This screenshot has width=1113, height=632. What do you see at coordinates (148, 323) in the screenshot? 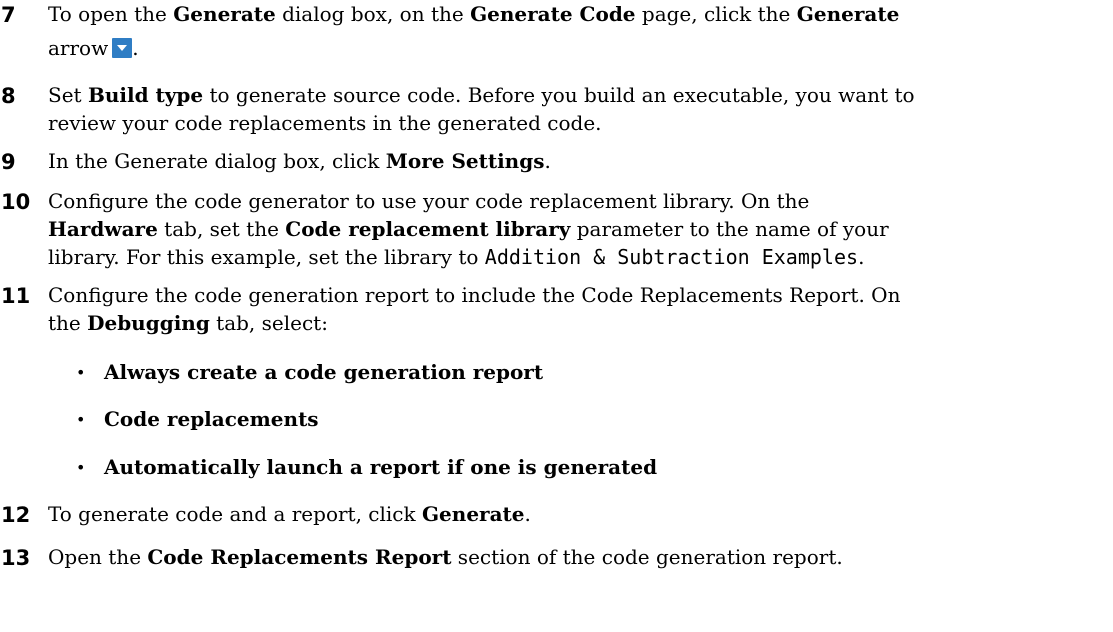
I see `bold-term: Debugging` at bounding box center [148, 323].